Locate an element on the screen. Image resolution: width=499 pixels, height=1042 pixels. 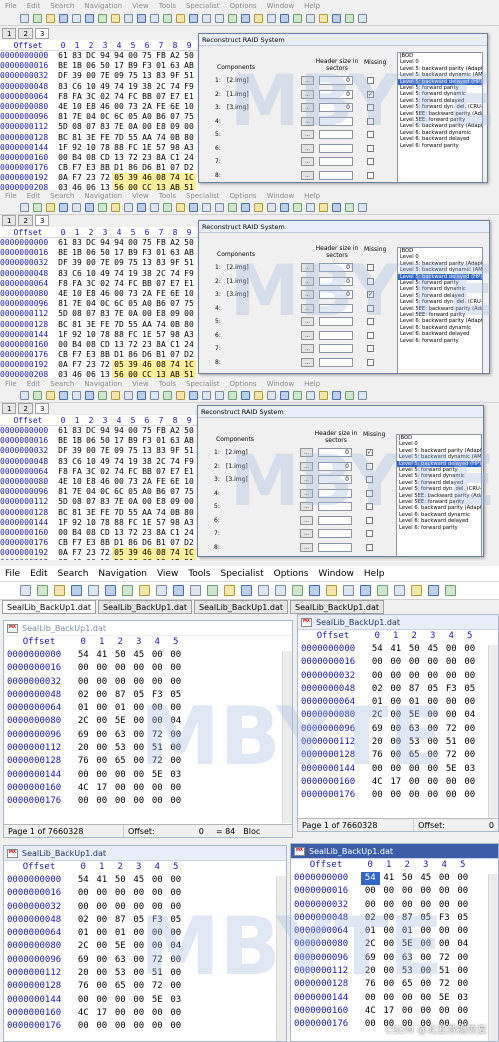
hex-byte: 19 is located at coordinates (133, 462).